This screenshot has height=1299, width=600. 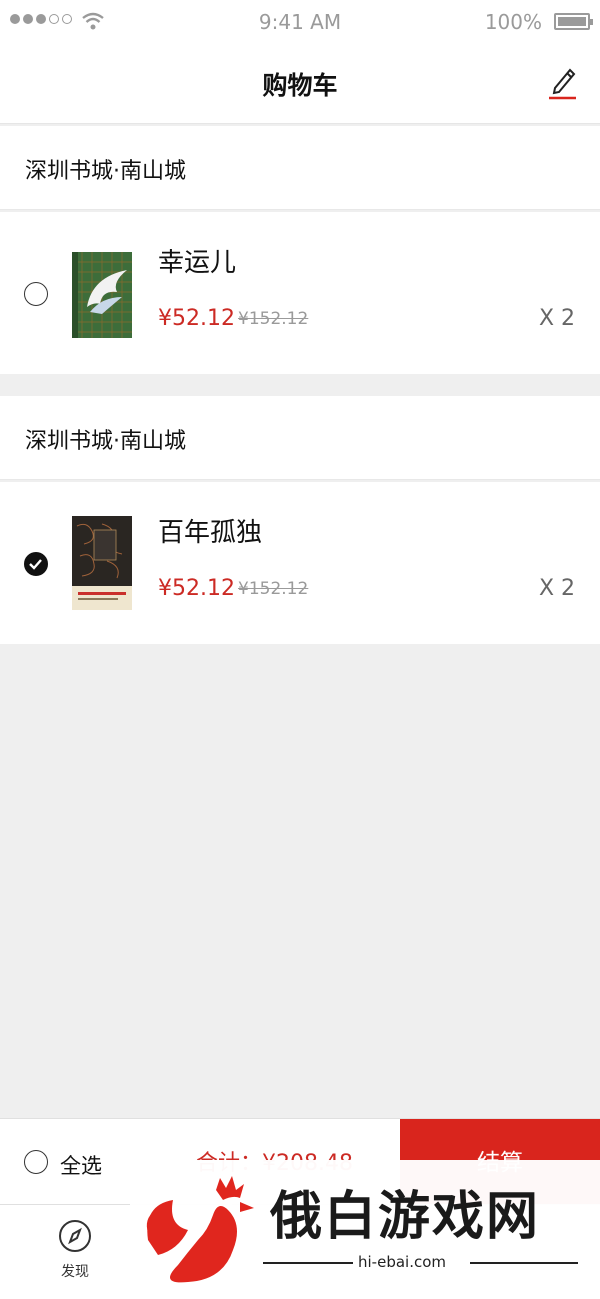 What do you see at coordinates (513, 22) in the screenshot?
I see `battery-percent: 100%` at bounding box center [513, 22].